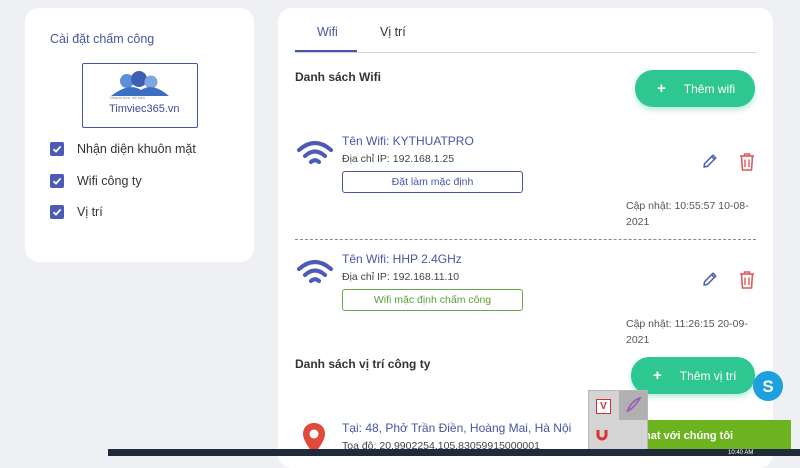  I want to click on tray-magnet-icon, so click(602, 434).